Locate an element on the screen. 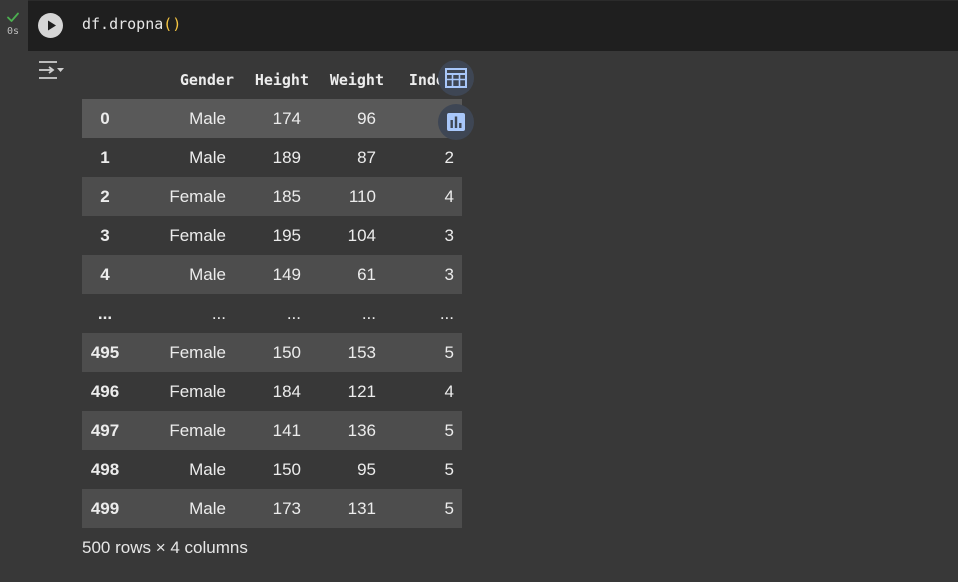 This screenshot has height=582, width=958. table-header-row: Gender Height Weight Index is located at coordinates (272, 79).